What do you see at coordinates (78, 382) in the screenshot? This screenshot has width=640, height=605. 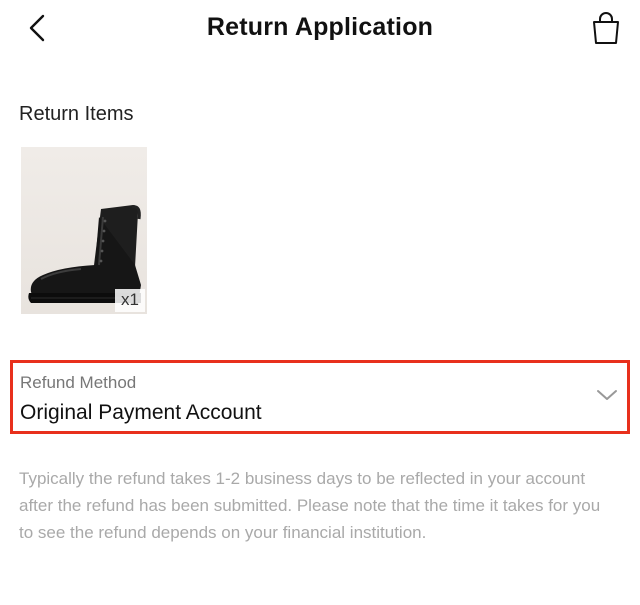 I see `refund-method-label: Refund Method` at bounding box center [78, 382].